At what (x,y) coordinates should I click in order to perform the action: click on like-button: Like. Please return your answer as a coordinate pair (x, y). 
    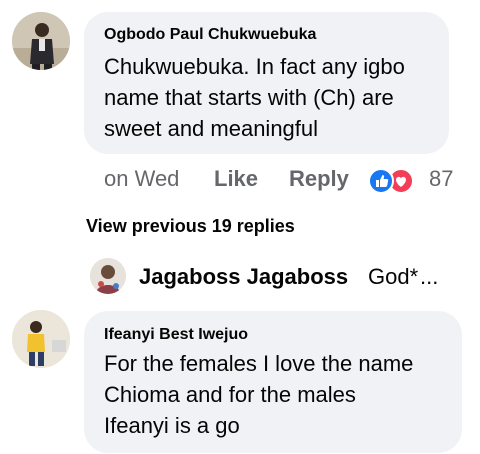
    Looking at the image, I should click on (236, 179).